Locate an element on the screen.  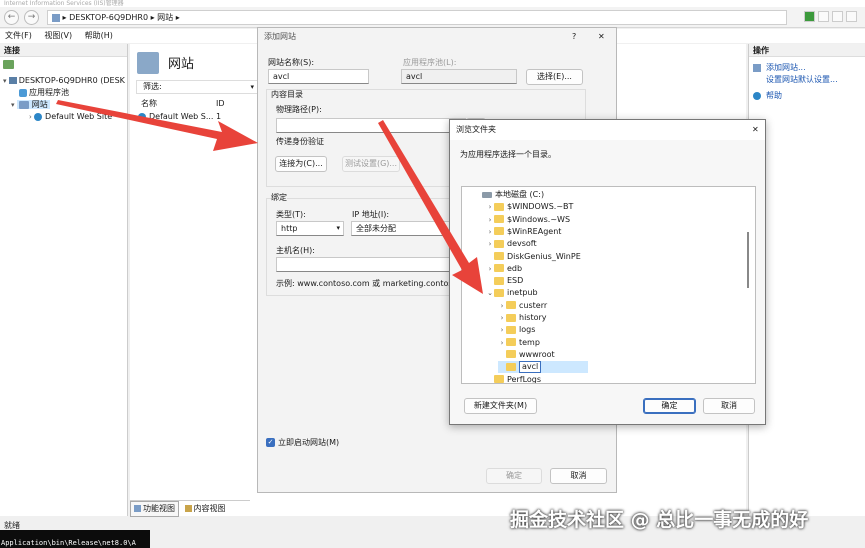
column-name: 名称 is located at coordinates (149, 104).